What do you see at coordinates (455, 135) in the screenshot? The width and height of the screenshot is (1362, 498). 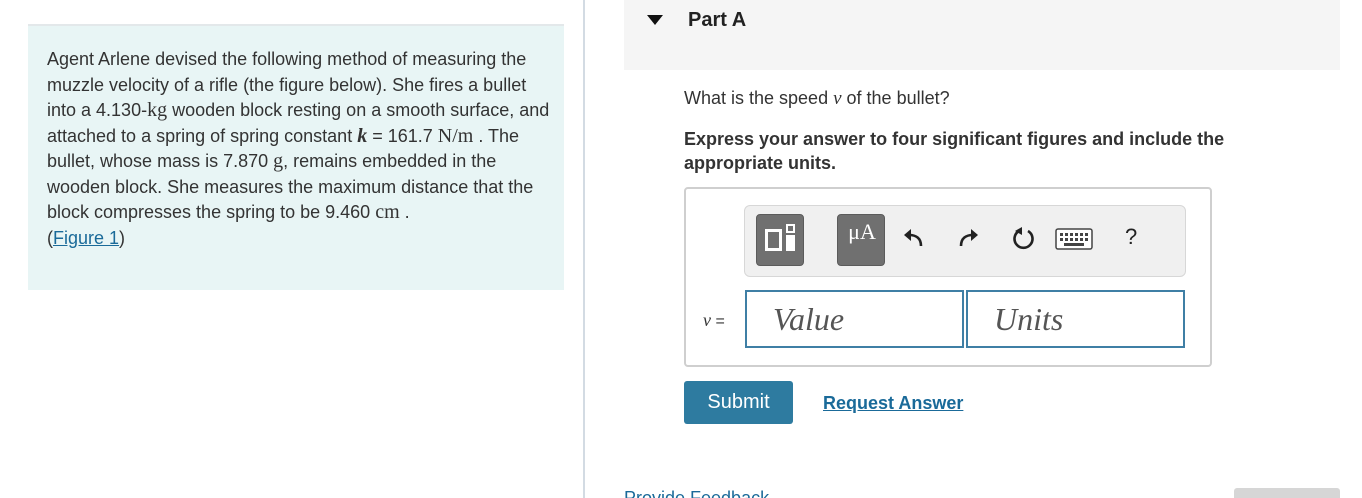 I see `unit-n-per-m: N/m` at bounding box center [455, 135].